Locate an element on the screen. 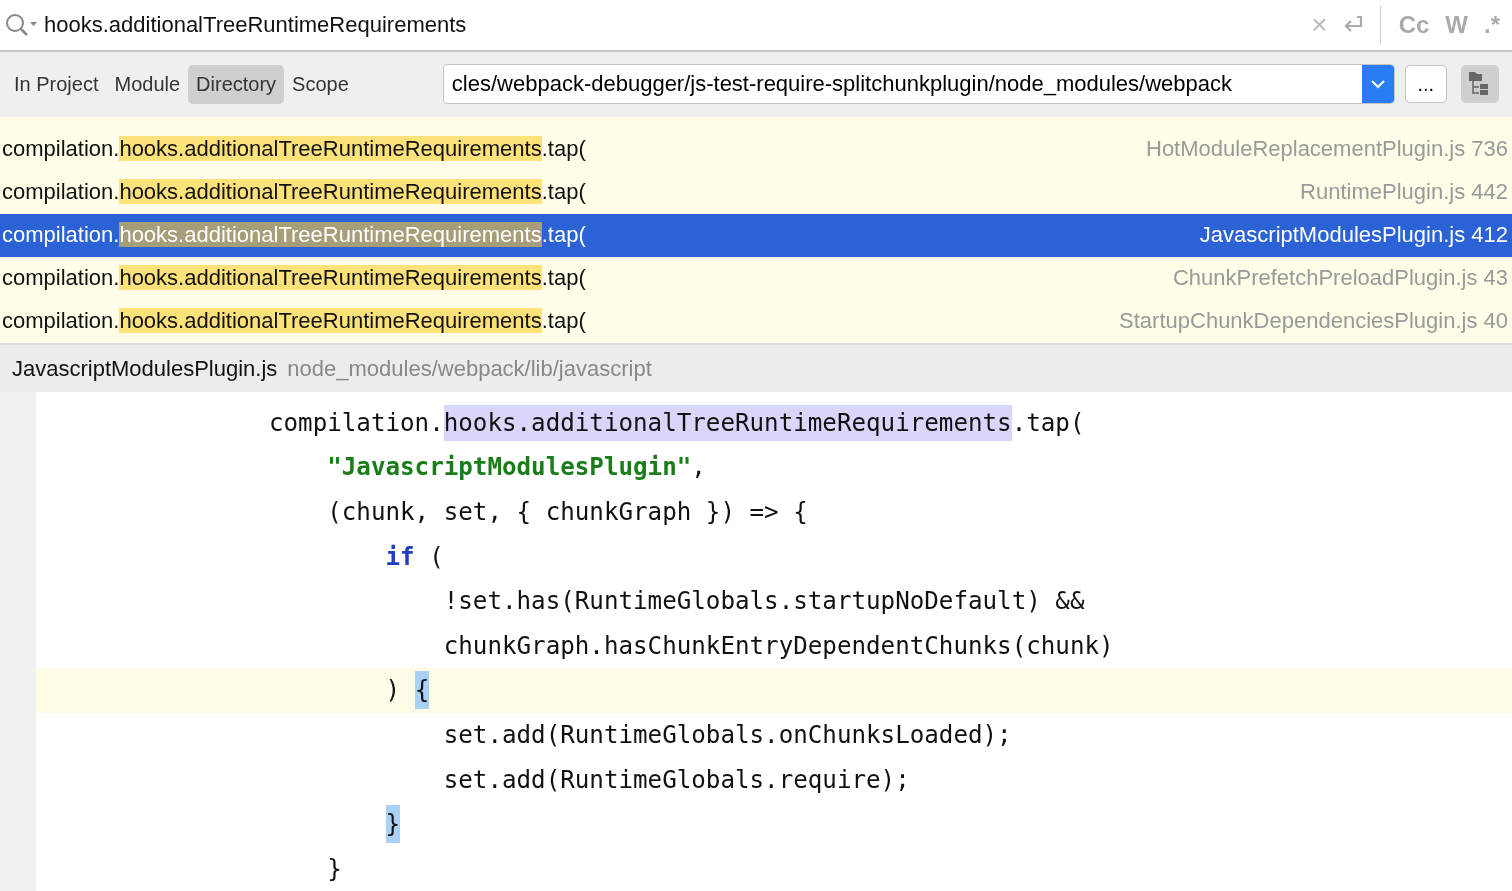  dropdown-button is located at coordinates (1377, 84).